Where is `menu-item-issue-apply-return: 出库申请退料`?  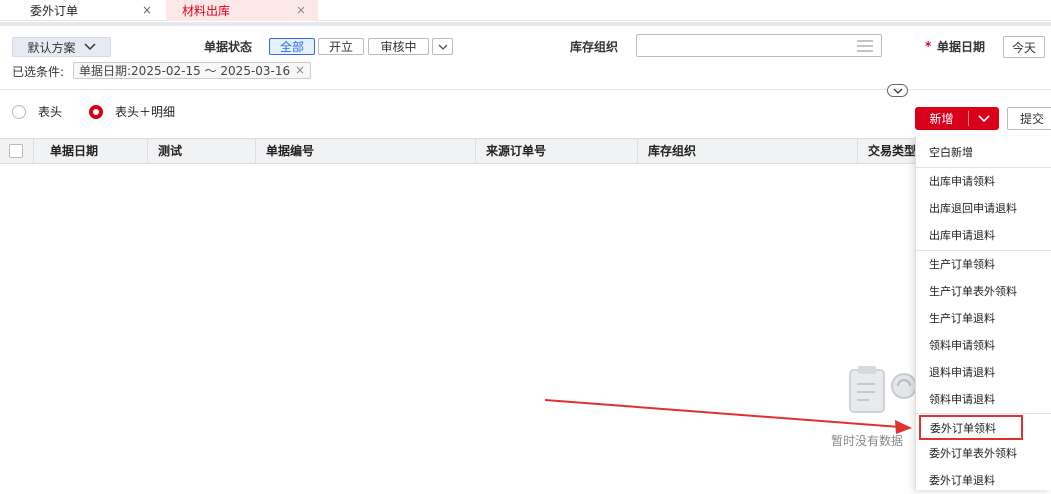 menu-item-issue-apply-return: 出库申请退料 is located at coordinates (983, 235).